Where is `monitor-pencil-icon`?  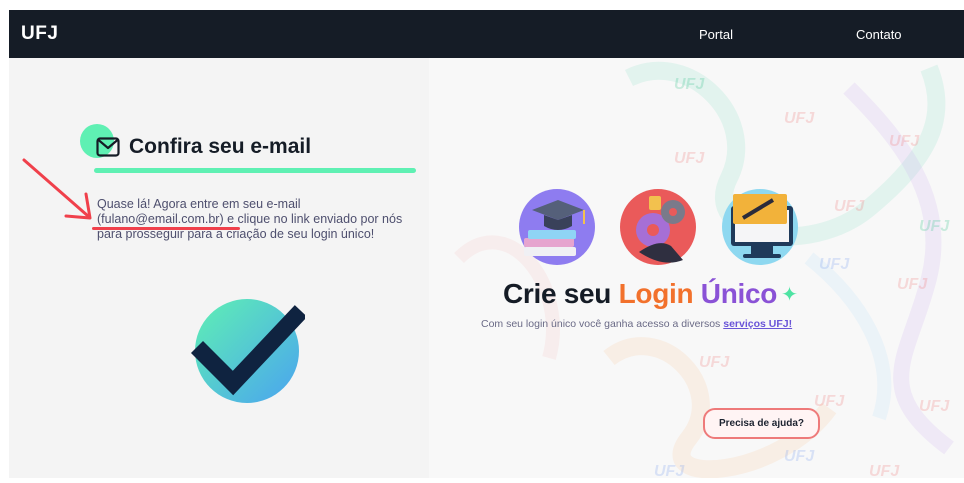
monitor-pencil-icon is located at coordinates (760, 227).